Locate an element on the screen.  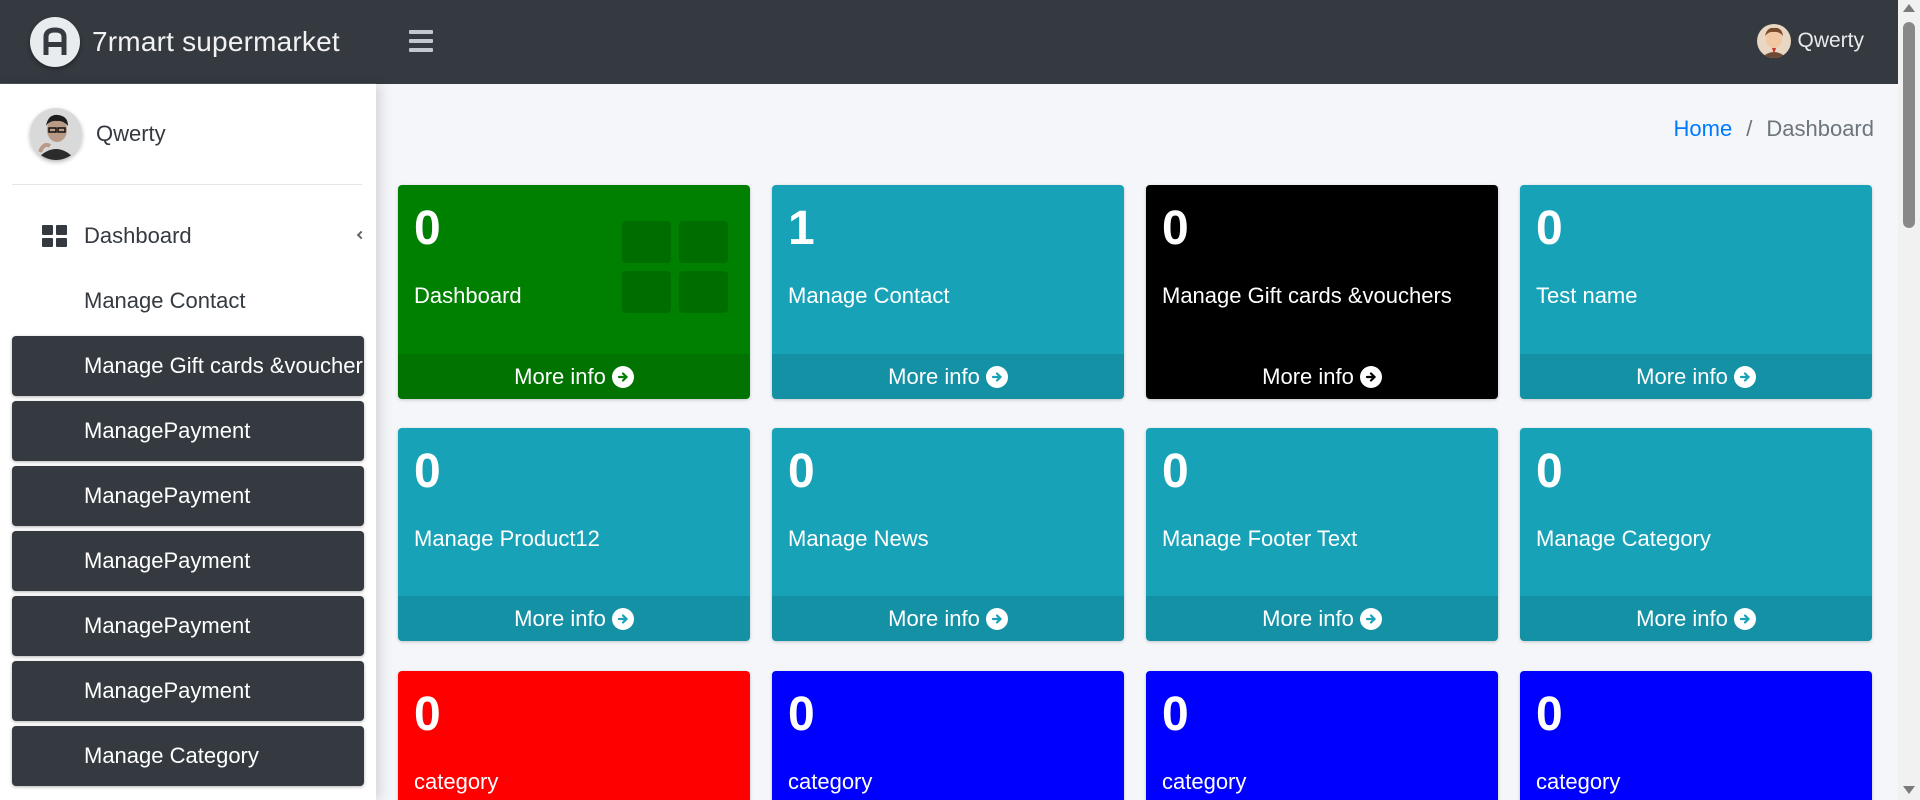
sidebar-item-label: Manage Gift cards &voucher is located at coordinates (223, 365).